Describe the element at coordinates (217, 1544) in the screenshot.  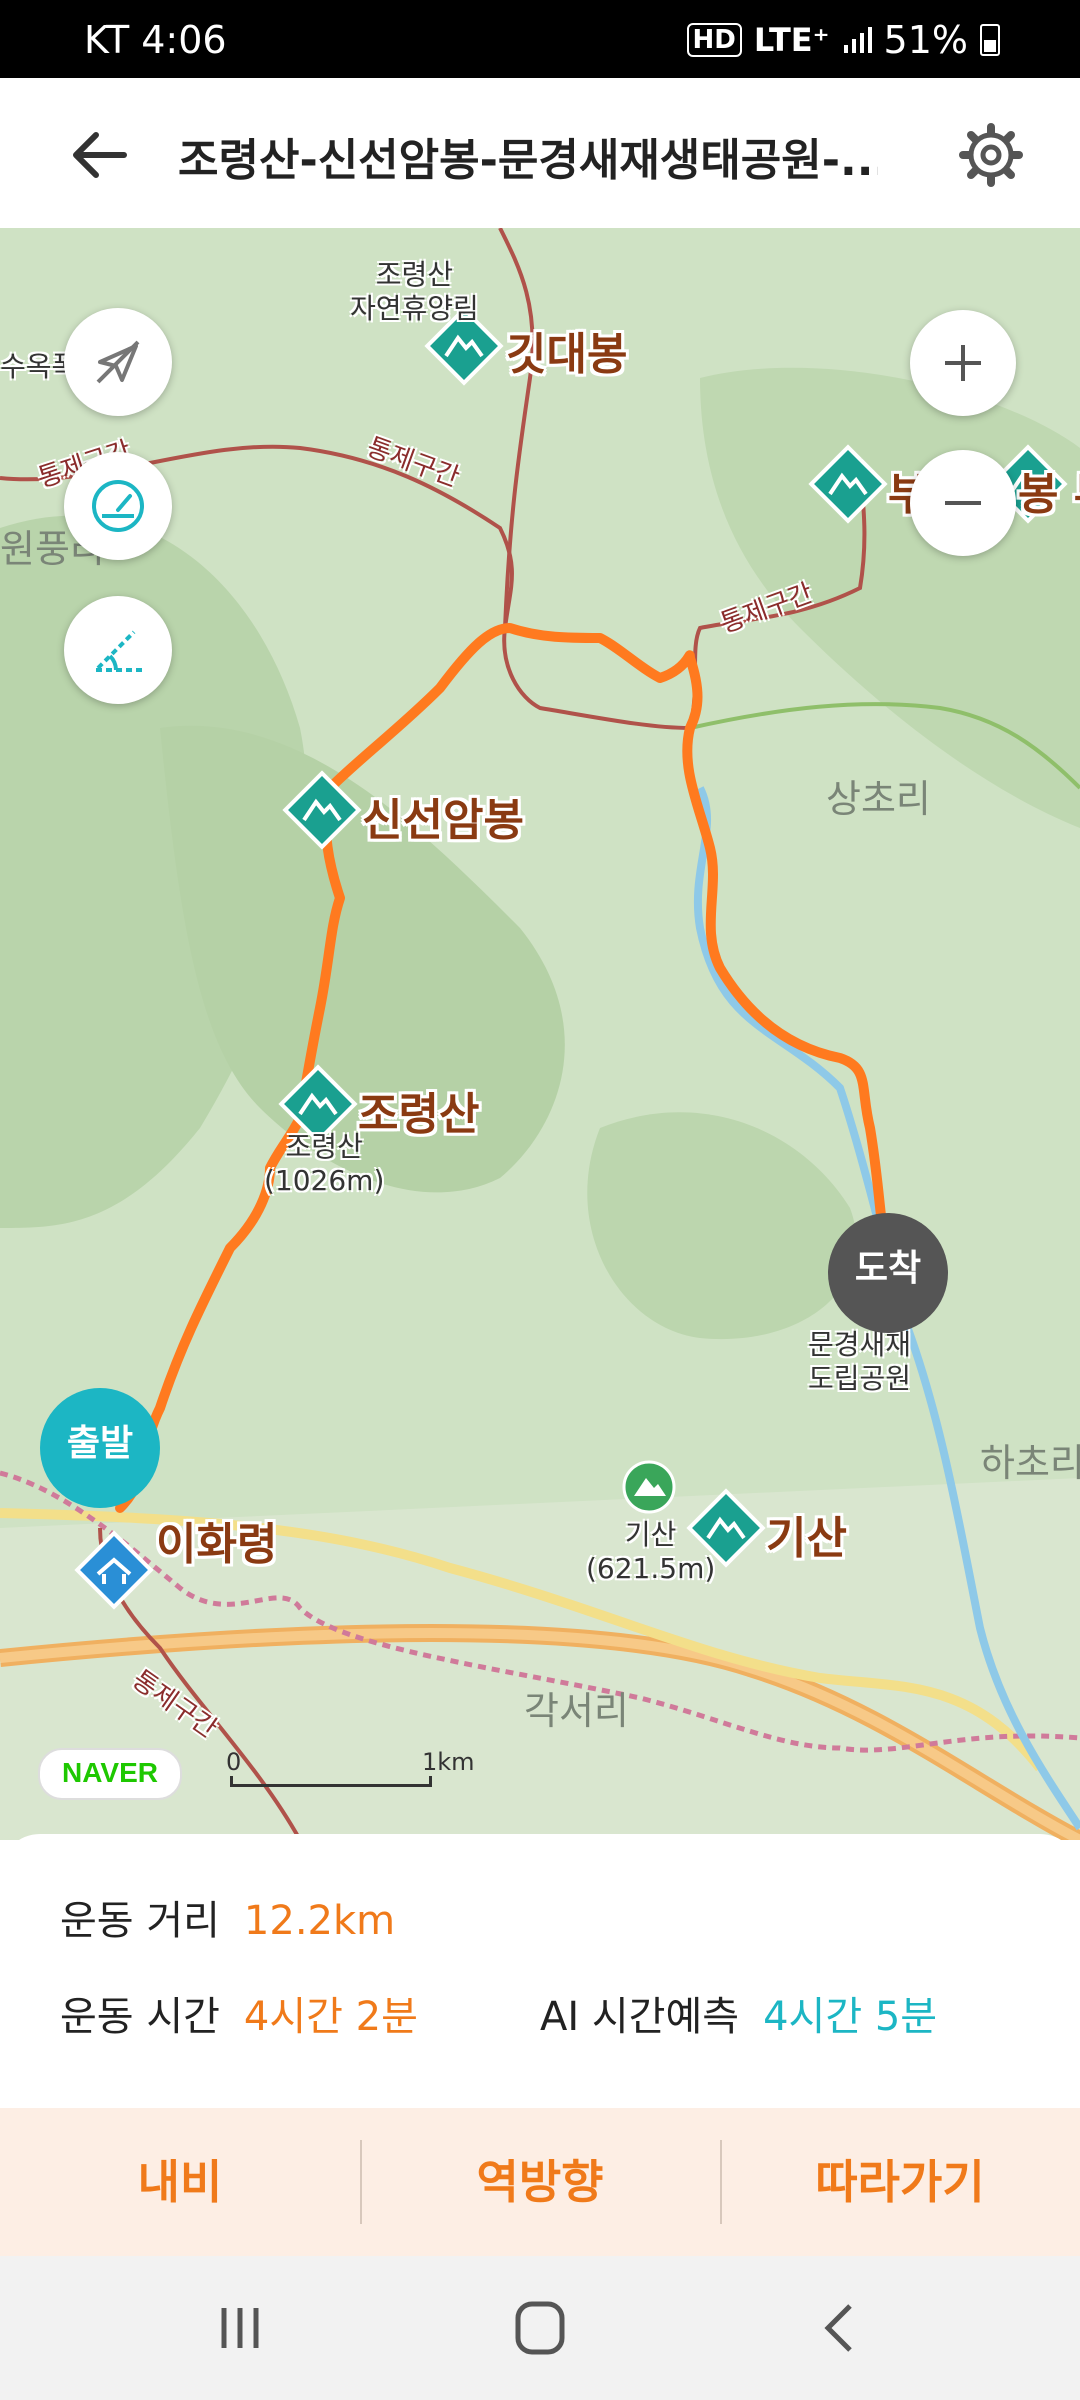
I see `place-label-ihwaryeong: 이화령` at that location.